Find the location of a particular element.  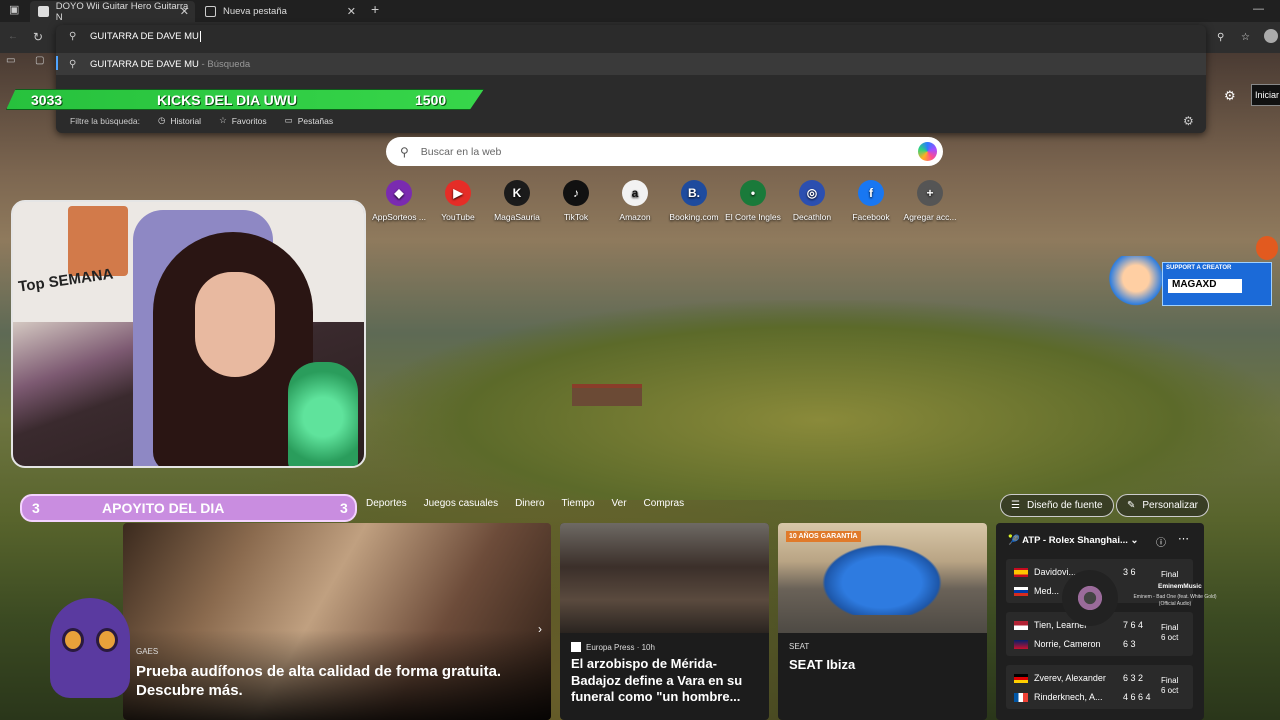

collections-icon: ▢ is located at coordinates (39, 60).